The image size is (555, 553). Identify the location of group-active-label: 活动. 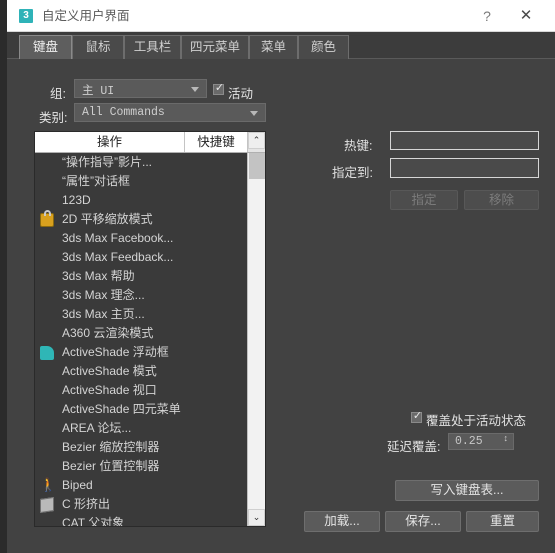
(241, 94).